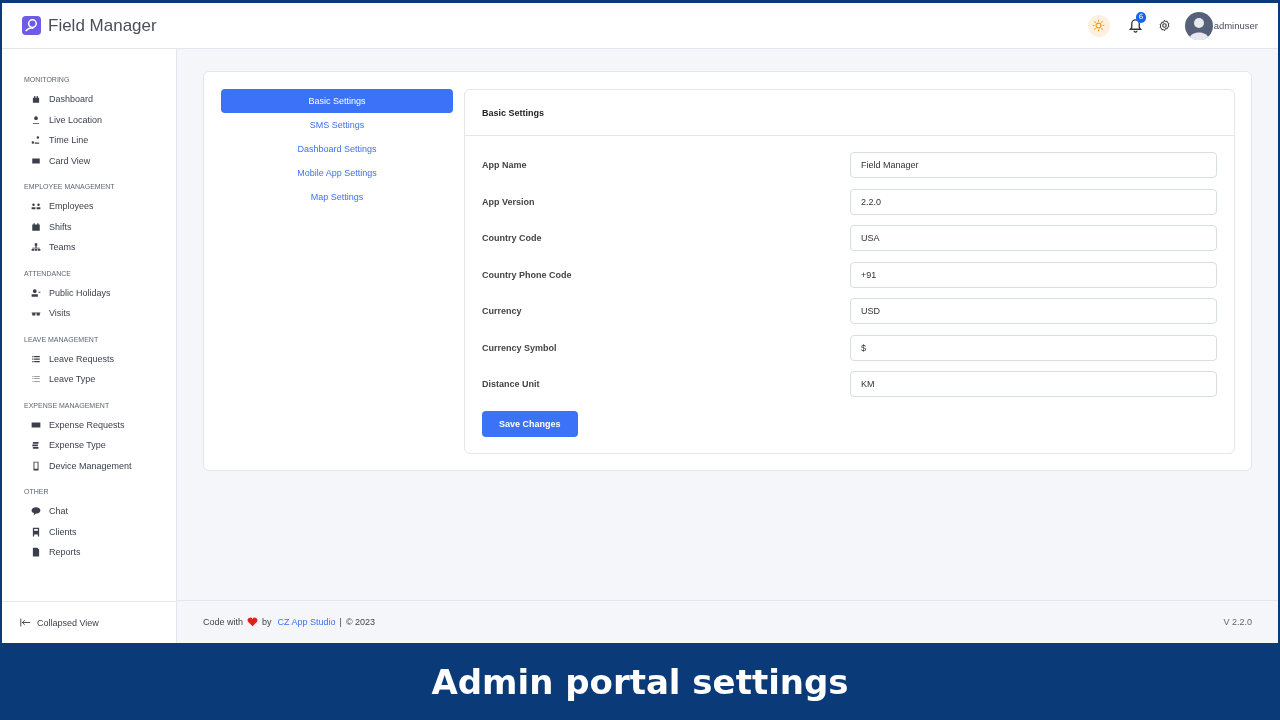 This screenshot has height=720, width=1280. Describe the element at coordinates (100, 379) in the screenshot. I see `sidebar-item: Leave Type` at that location.